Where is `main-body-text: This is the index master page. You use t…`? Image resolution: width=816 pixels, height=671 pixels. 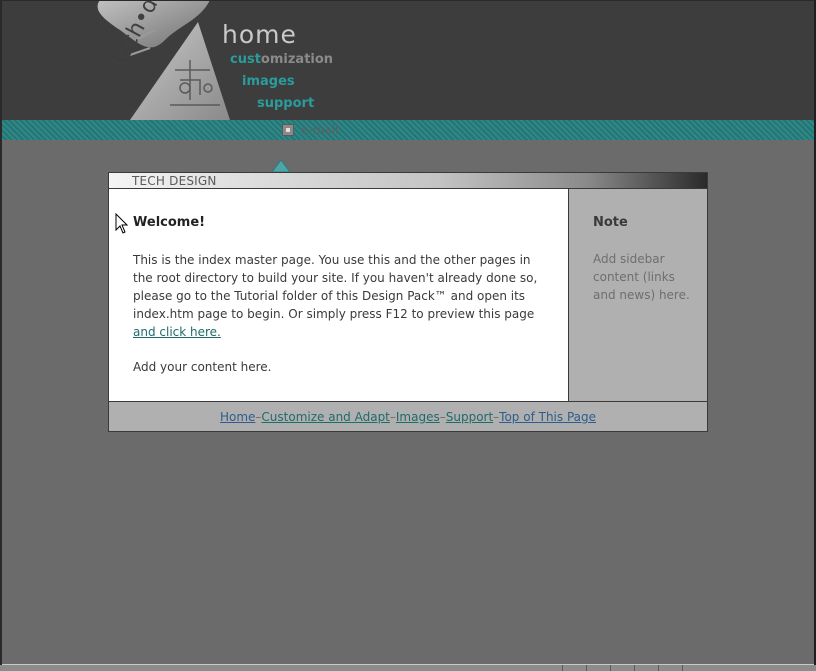
main-body-text: This is the index master page. You use t… is located at coordinates (338, 296).